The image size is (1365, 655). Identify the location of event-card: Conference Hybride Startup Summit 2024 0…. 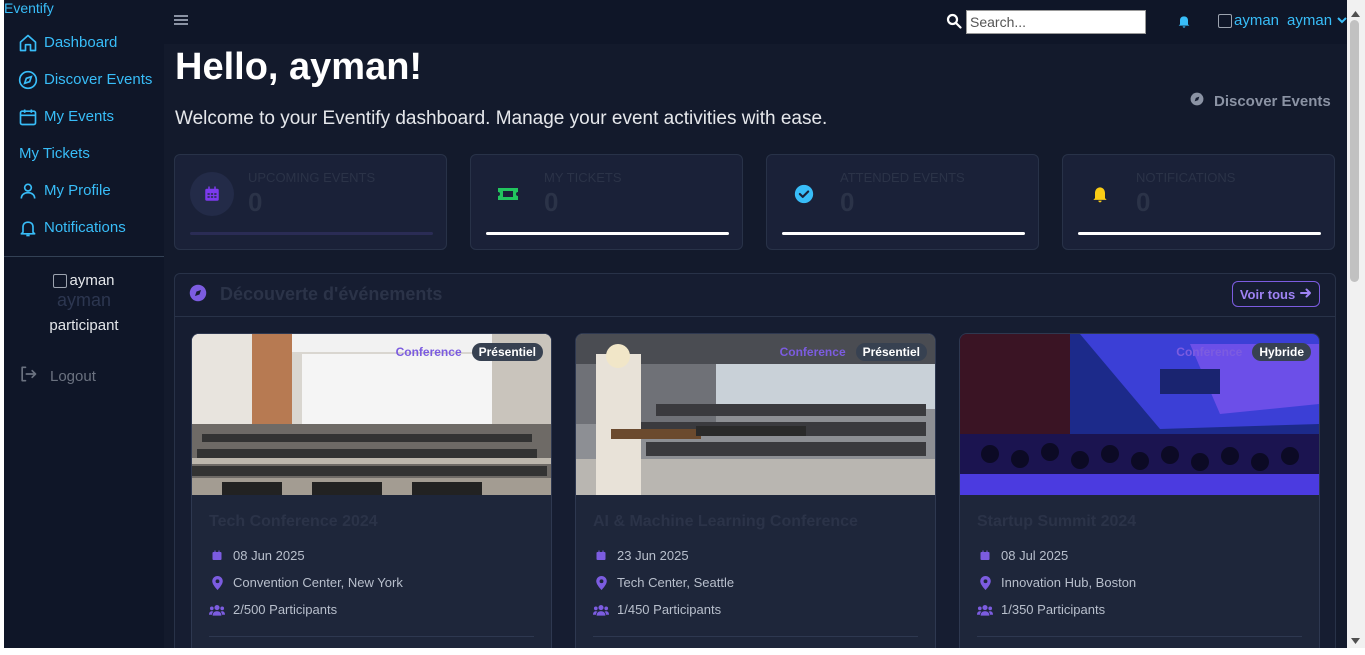
(1139, 490).